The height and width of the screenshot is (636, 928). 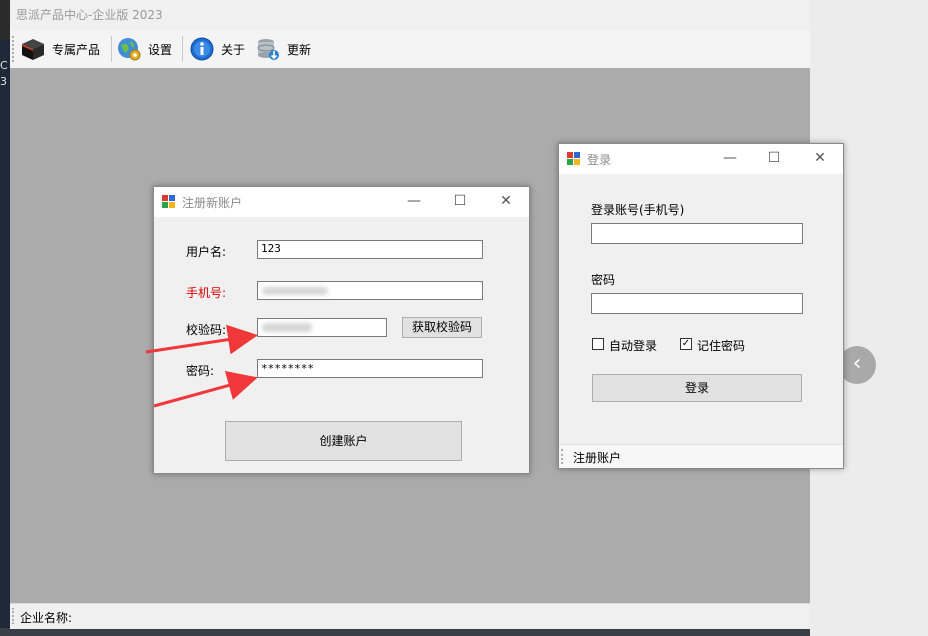 What do you see at coordinates (4, 73) in the screenshot?
I see `desktop-edge-text: C 3` at bounding box center [4, 73].